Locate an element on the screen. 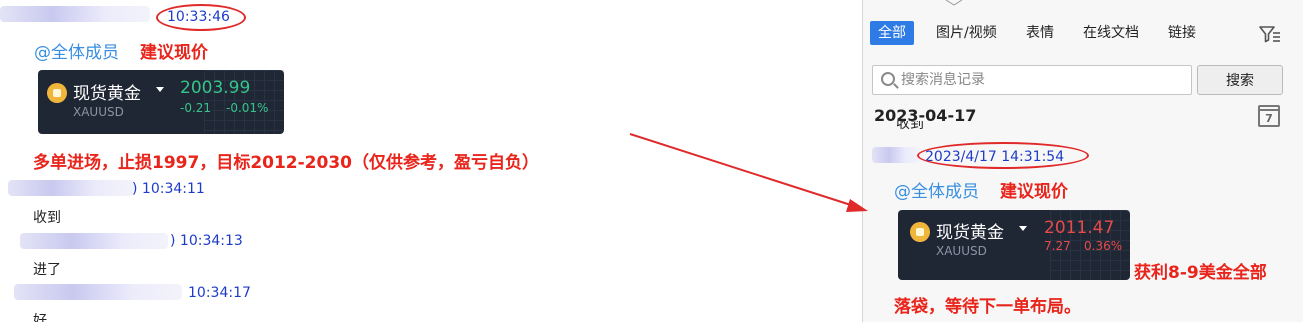 This screenshot has width=1303, height=322. annotation-arrow is located at coordinates (748, 172).